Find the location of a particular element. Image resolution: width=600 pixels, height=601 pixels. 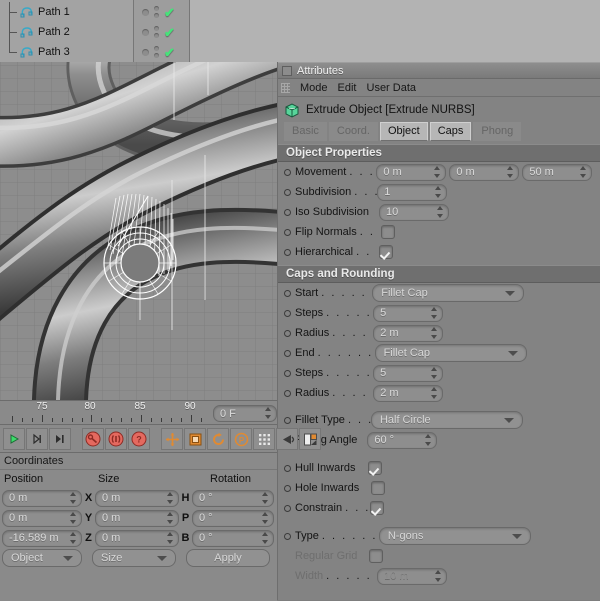

apply-button: Apply is located at coordinates (228, 558).